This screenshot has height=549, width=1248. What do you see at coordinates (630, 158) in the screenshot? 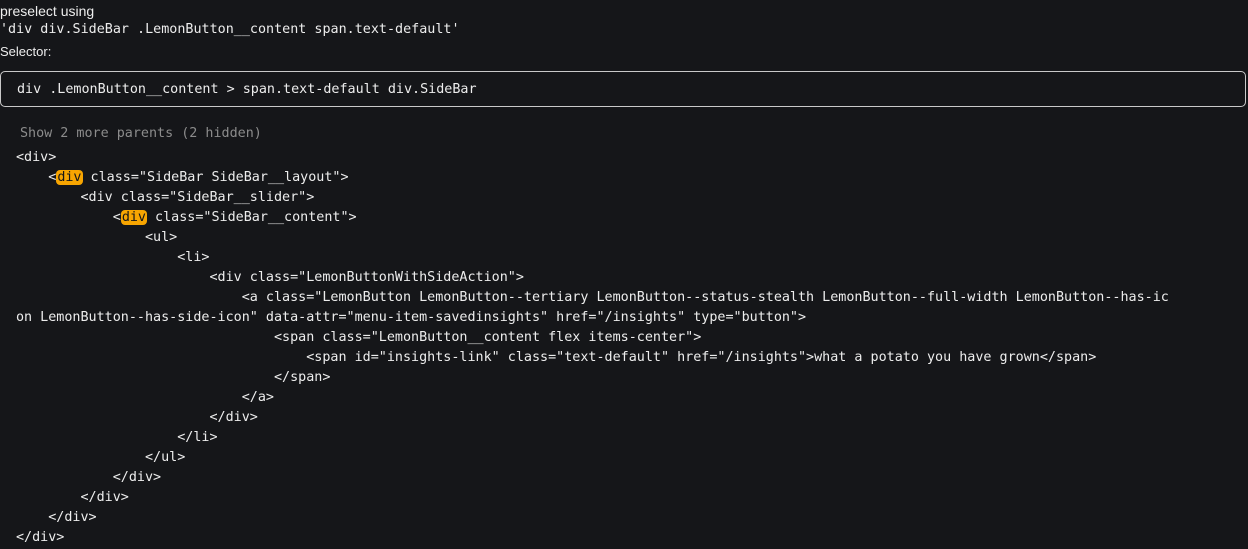
I see `tree-line: <div>` at bounding box center [630, 158].